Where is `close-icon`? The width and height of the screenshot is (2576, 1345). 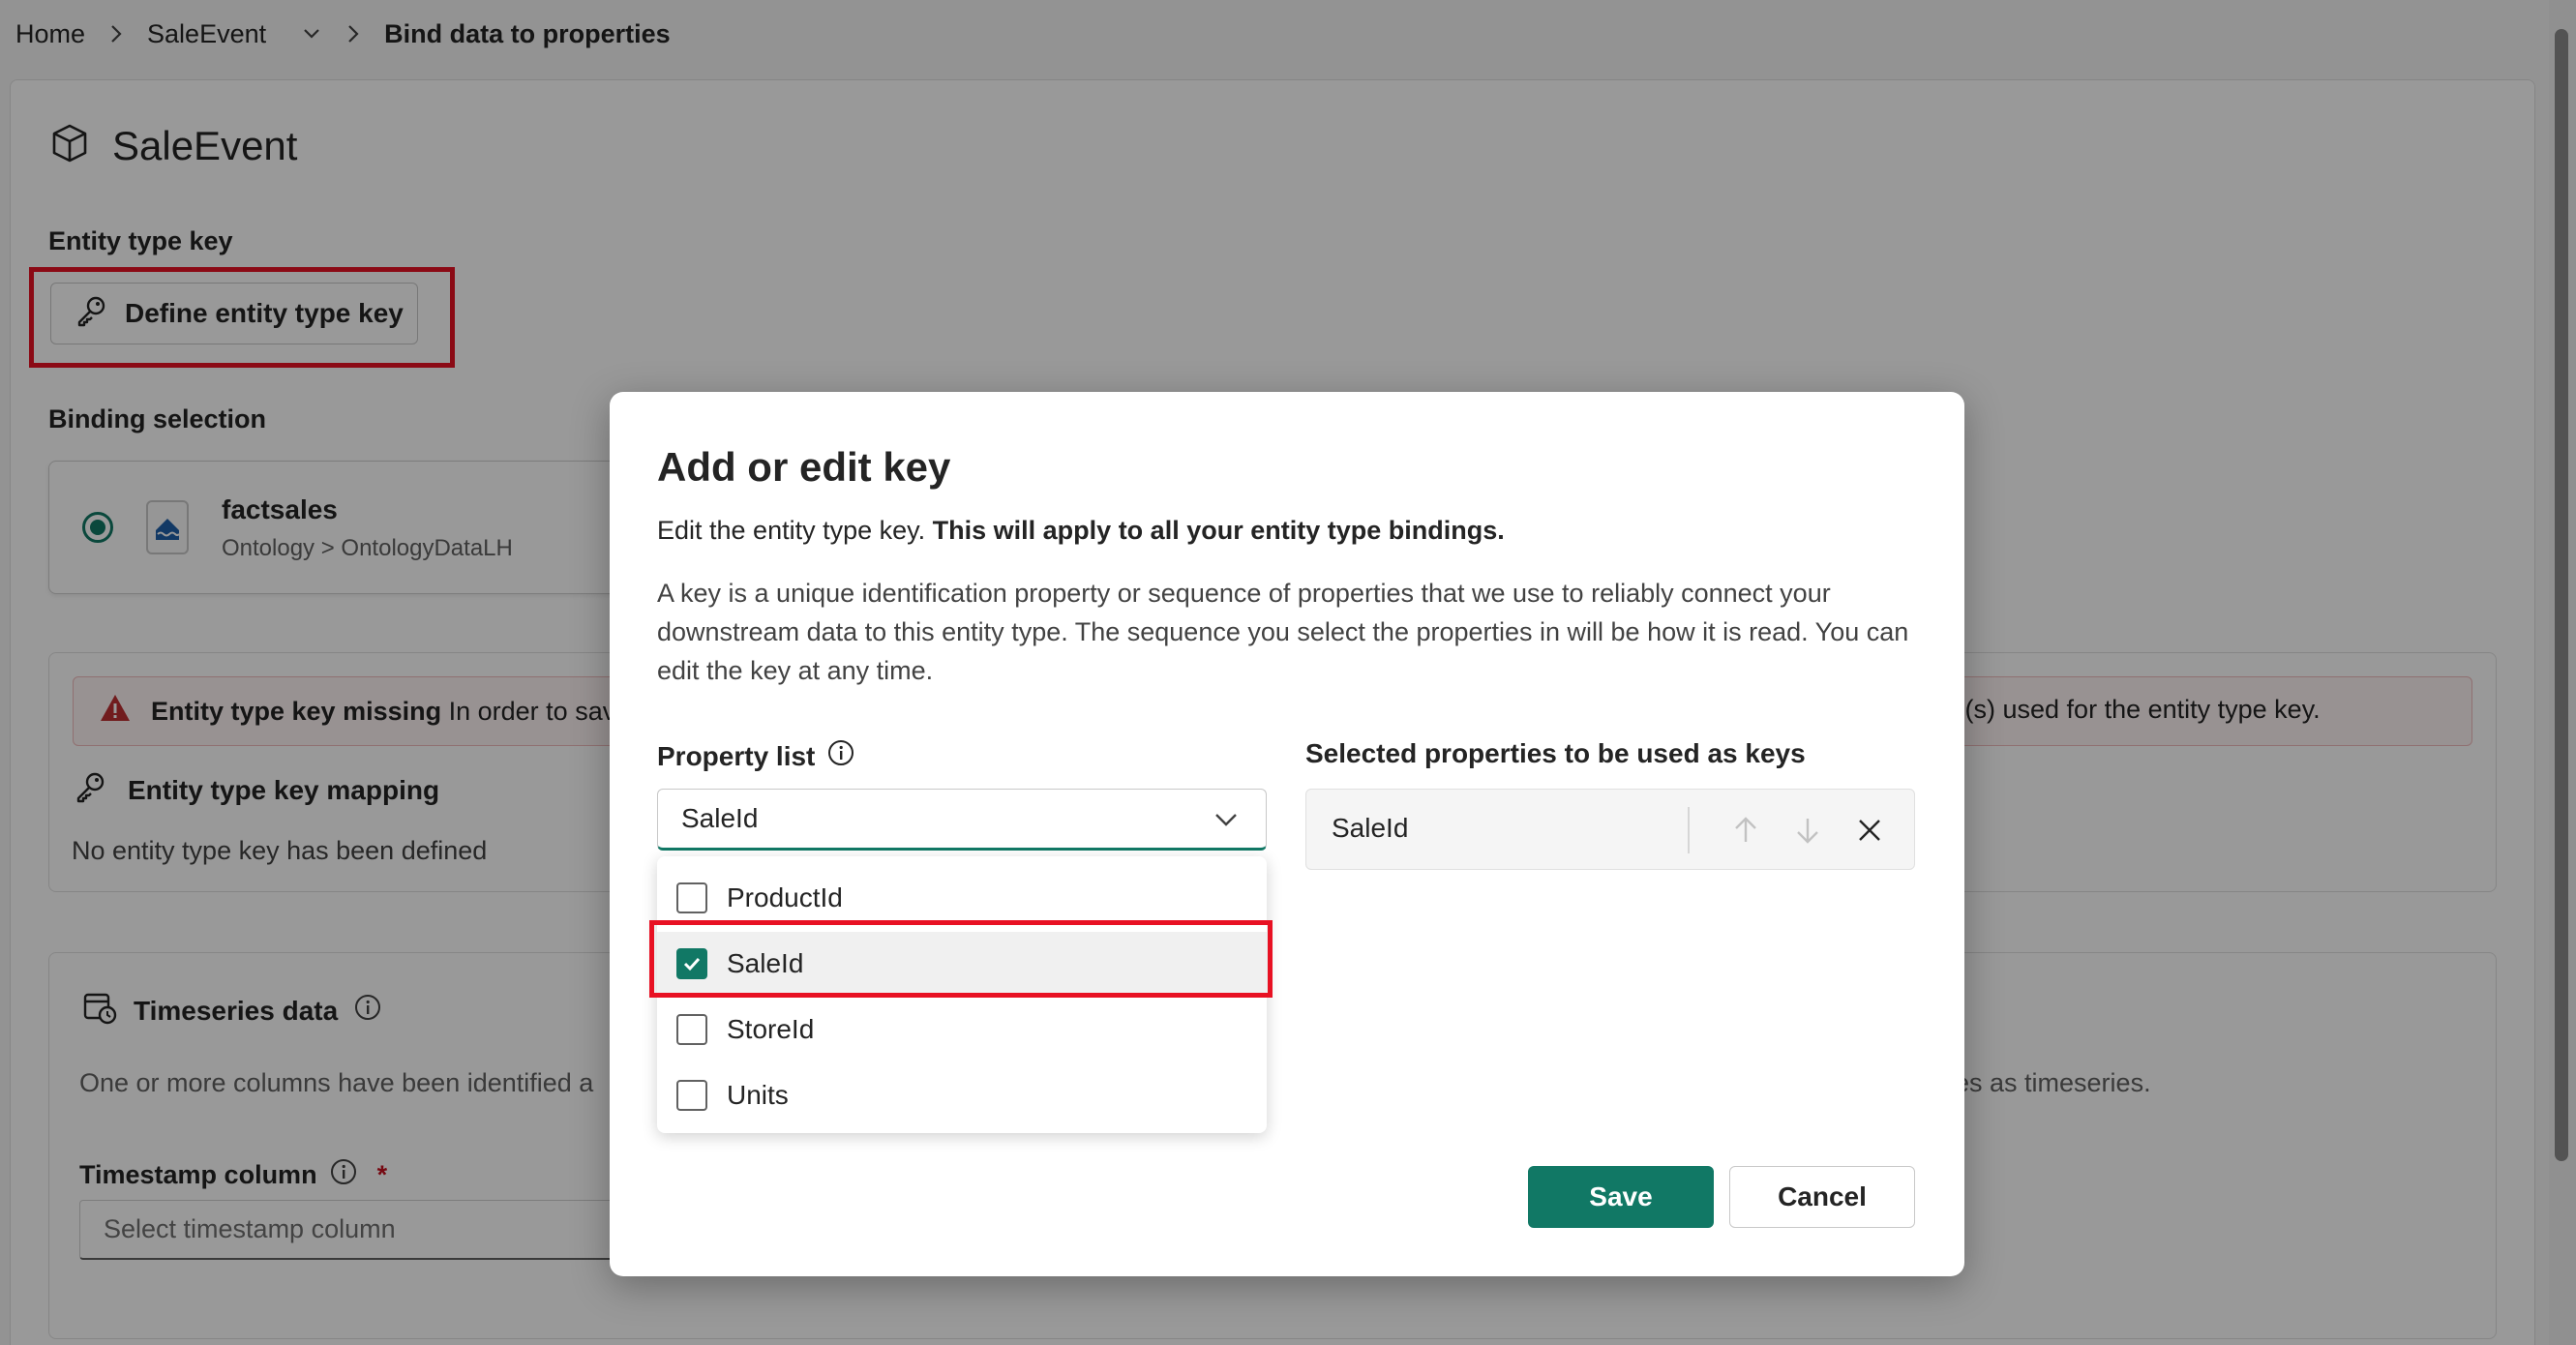
close-icon is located at coordinates (1869, 830).